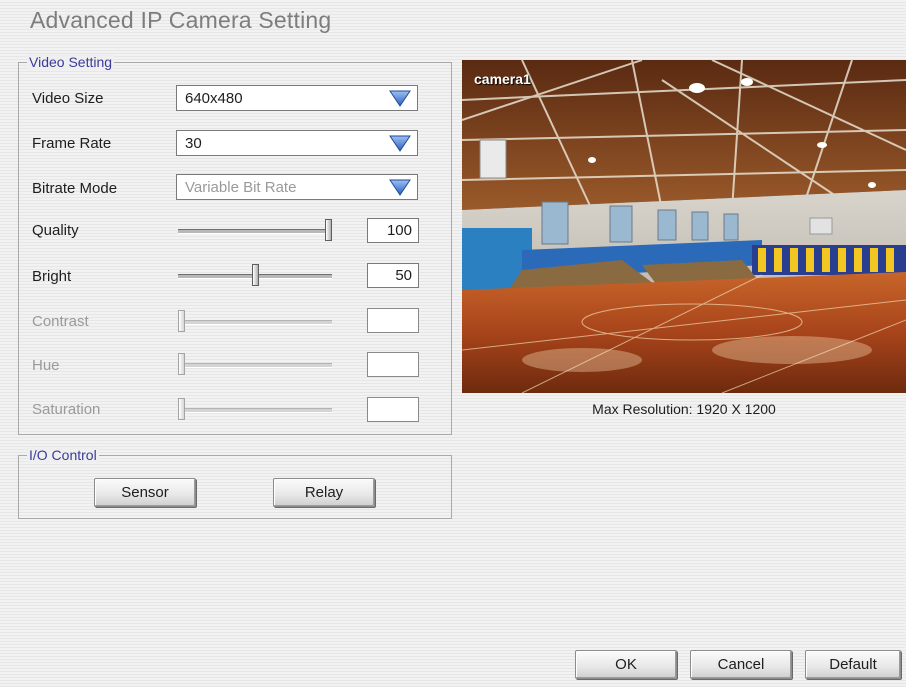 The image size is (906, 687). I want to click on camera-name-overlay: camera1, so click(502, 79).